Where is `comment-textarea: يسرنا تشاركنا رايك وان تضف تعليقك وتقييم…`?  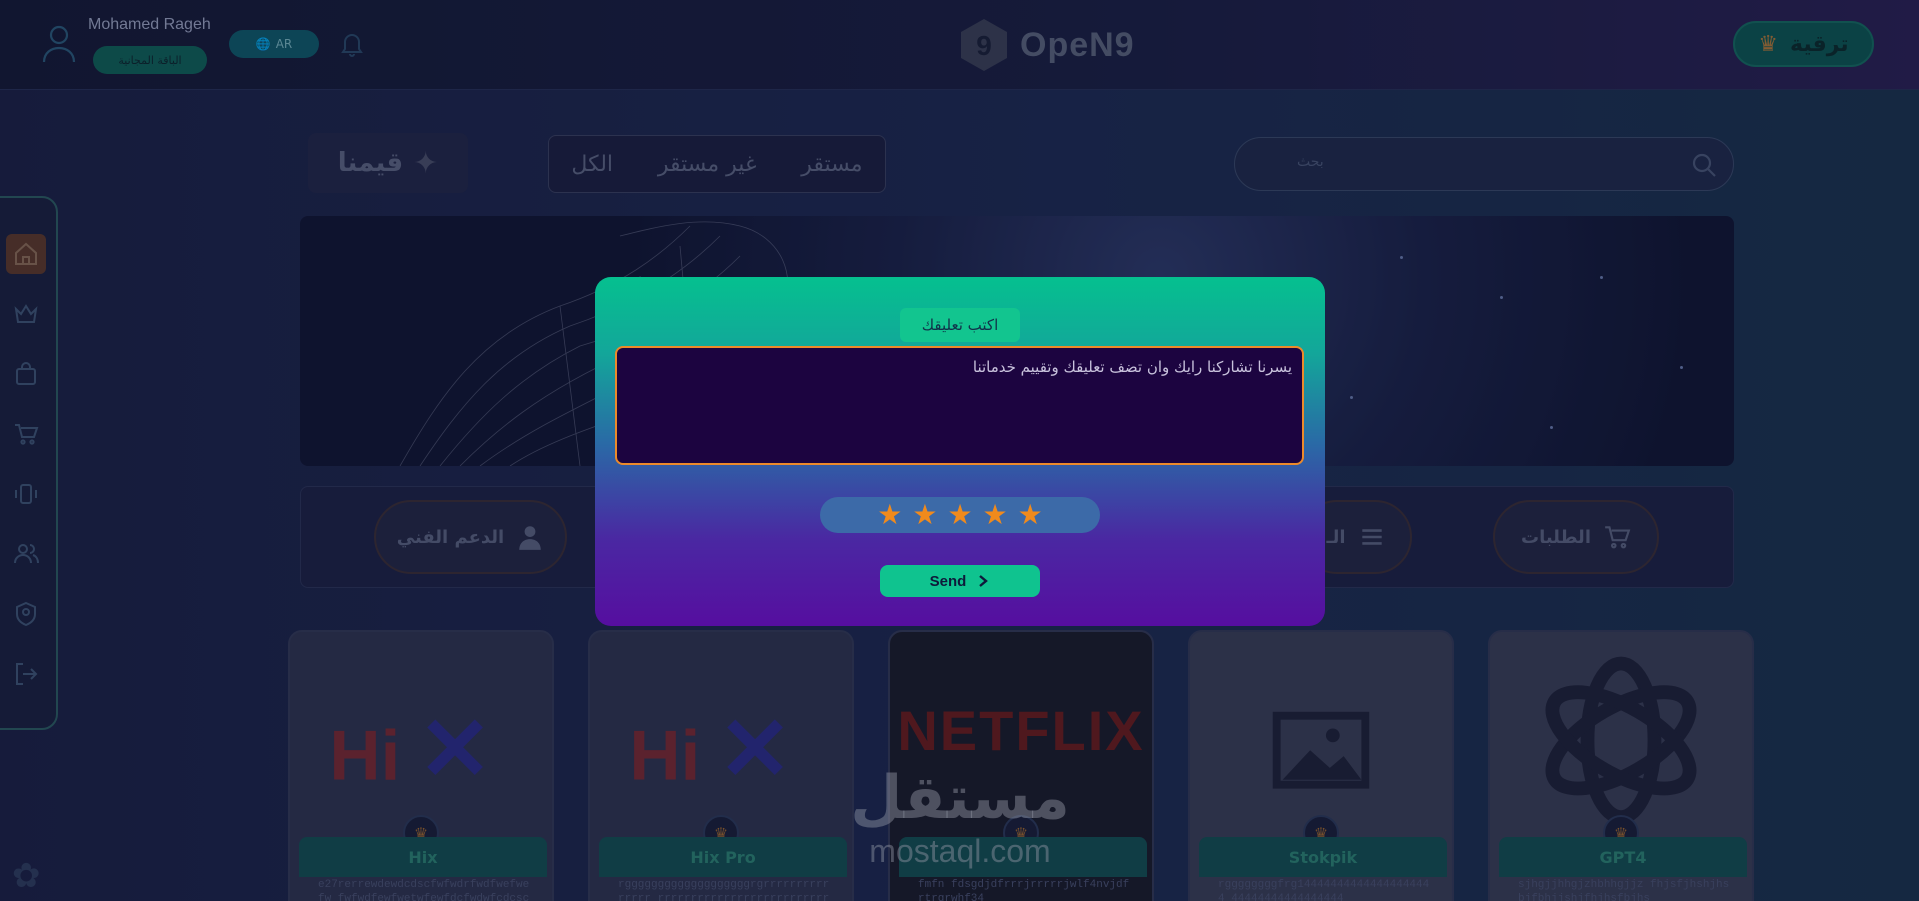
comment-textarea: يسرنا تشاركنا رايك وان تضف تعليقك وتقييم… is located at coordinates (959, 405).